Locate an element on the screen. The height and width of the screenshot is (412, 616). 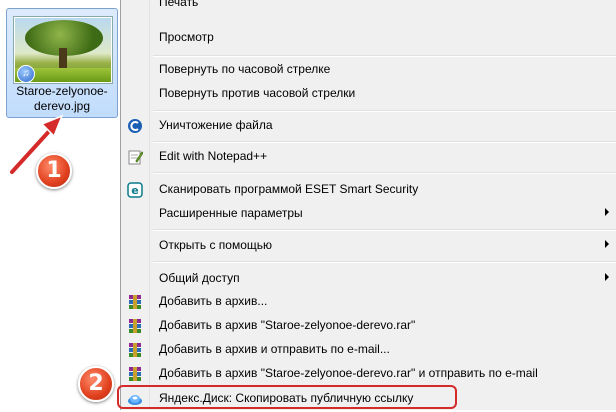
menu-item-rotate-ccw: Повернуть против часовой стрелки is located at coordinates (368, 94).